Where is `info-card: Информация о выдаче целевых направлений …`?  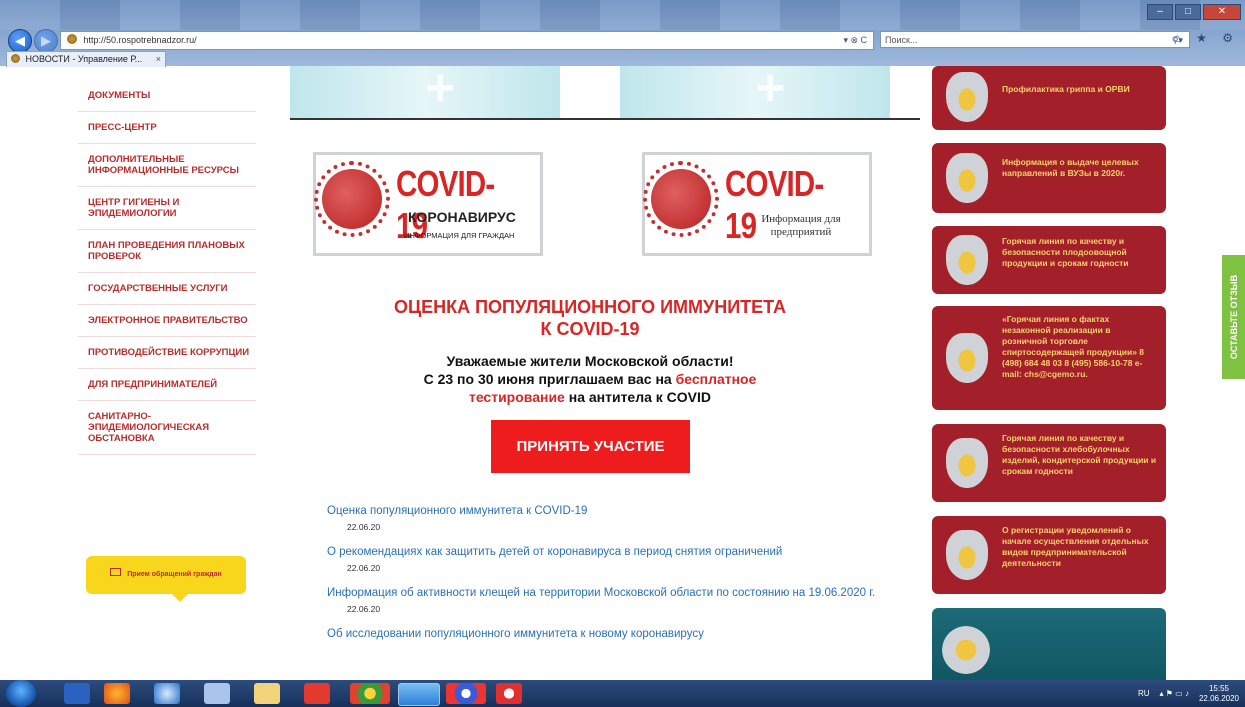 info-card: Информация о выдаче целевых направлений … is located at coordinates (1049, 178).